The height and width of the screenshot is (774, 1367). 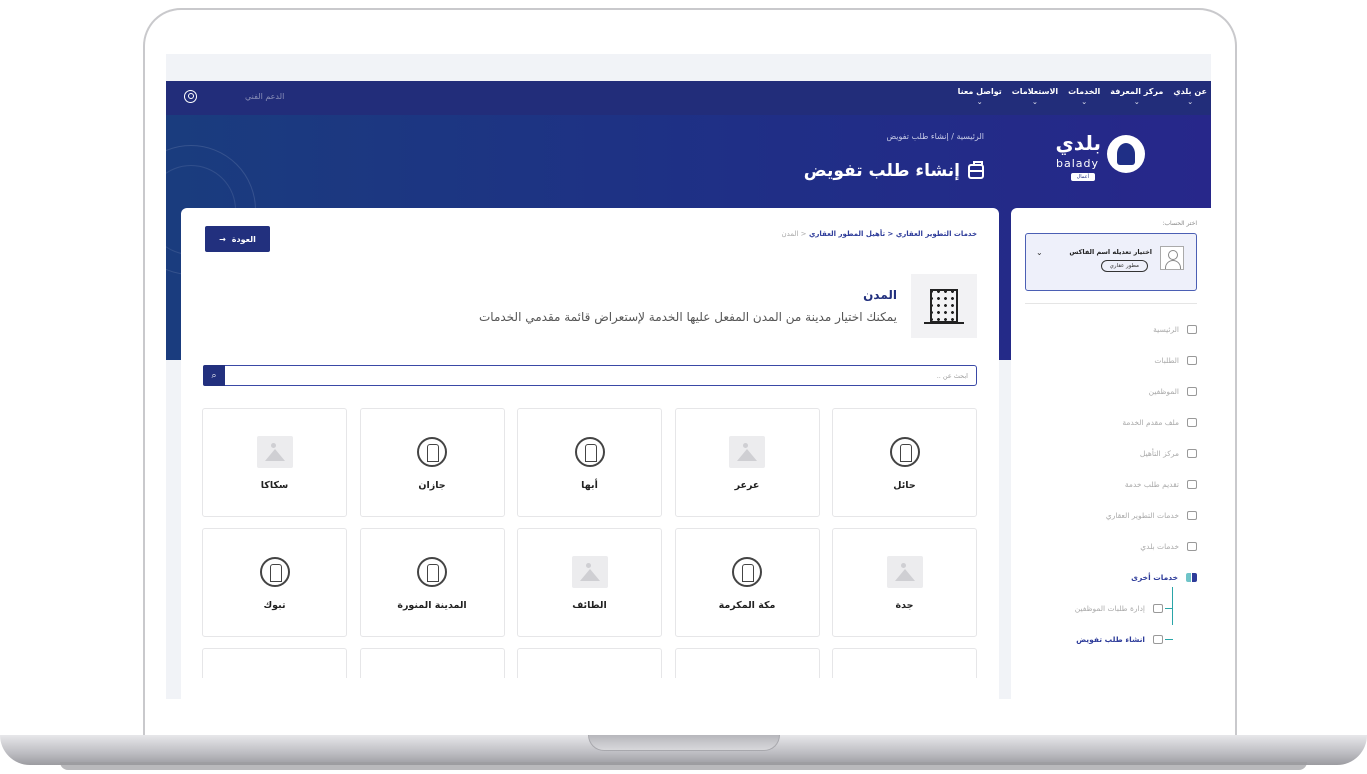 I want to click on sidebar-subitem-employee-requests: إدارة طلبات الموظفين, so click(x=1101, y=608).